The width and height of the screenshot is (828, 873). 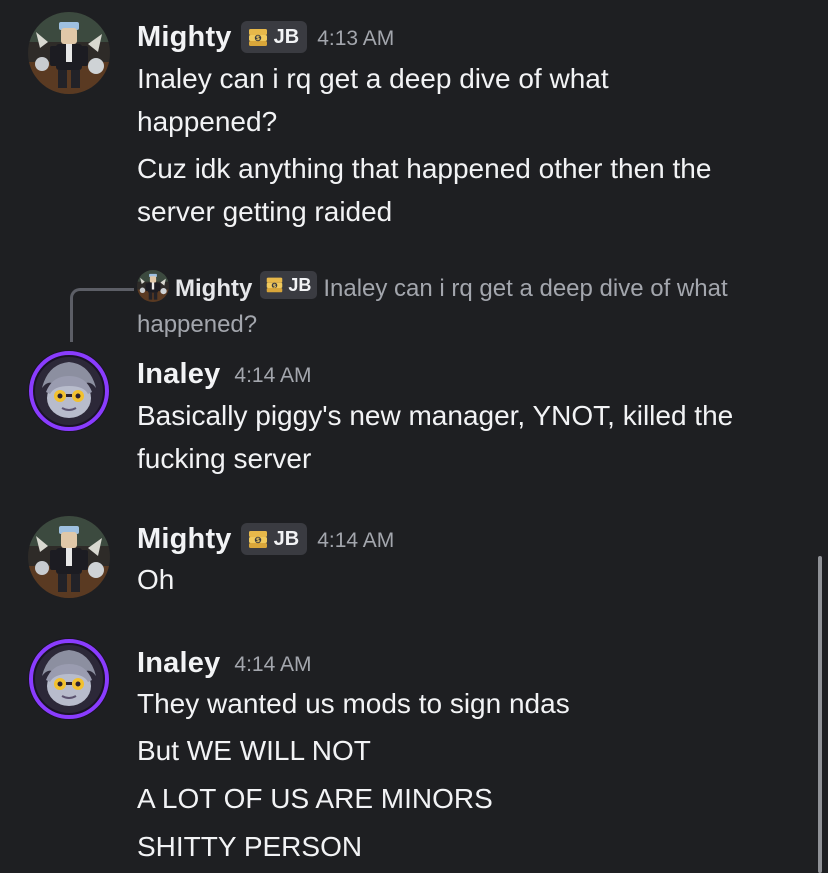 What do you see at coordinates (353, 703) in the screenshot?
I see `message-line: They wanted us mods to sign ndas` at bounding box center [353, 703].